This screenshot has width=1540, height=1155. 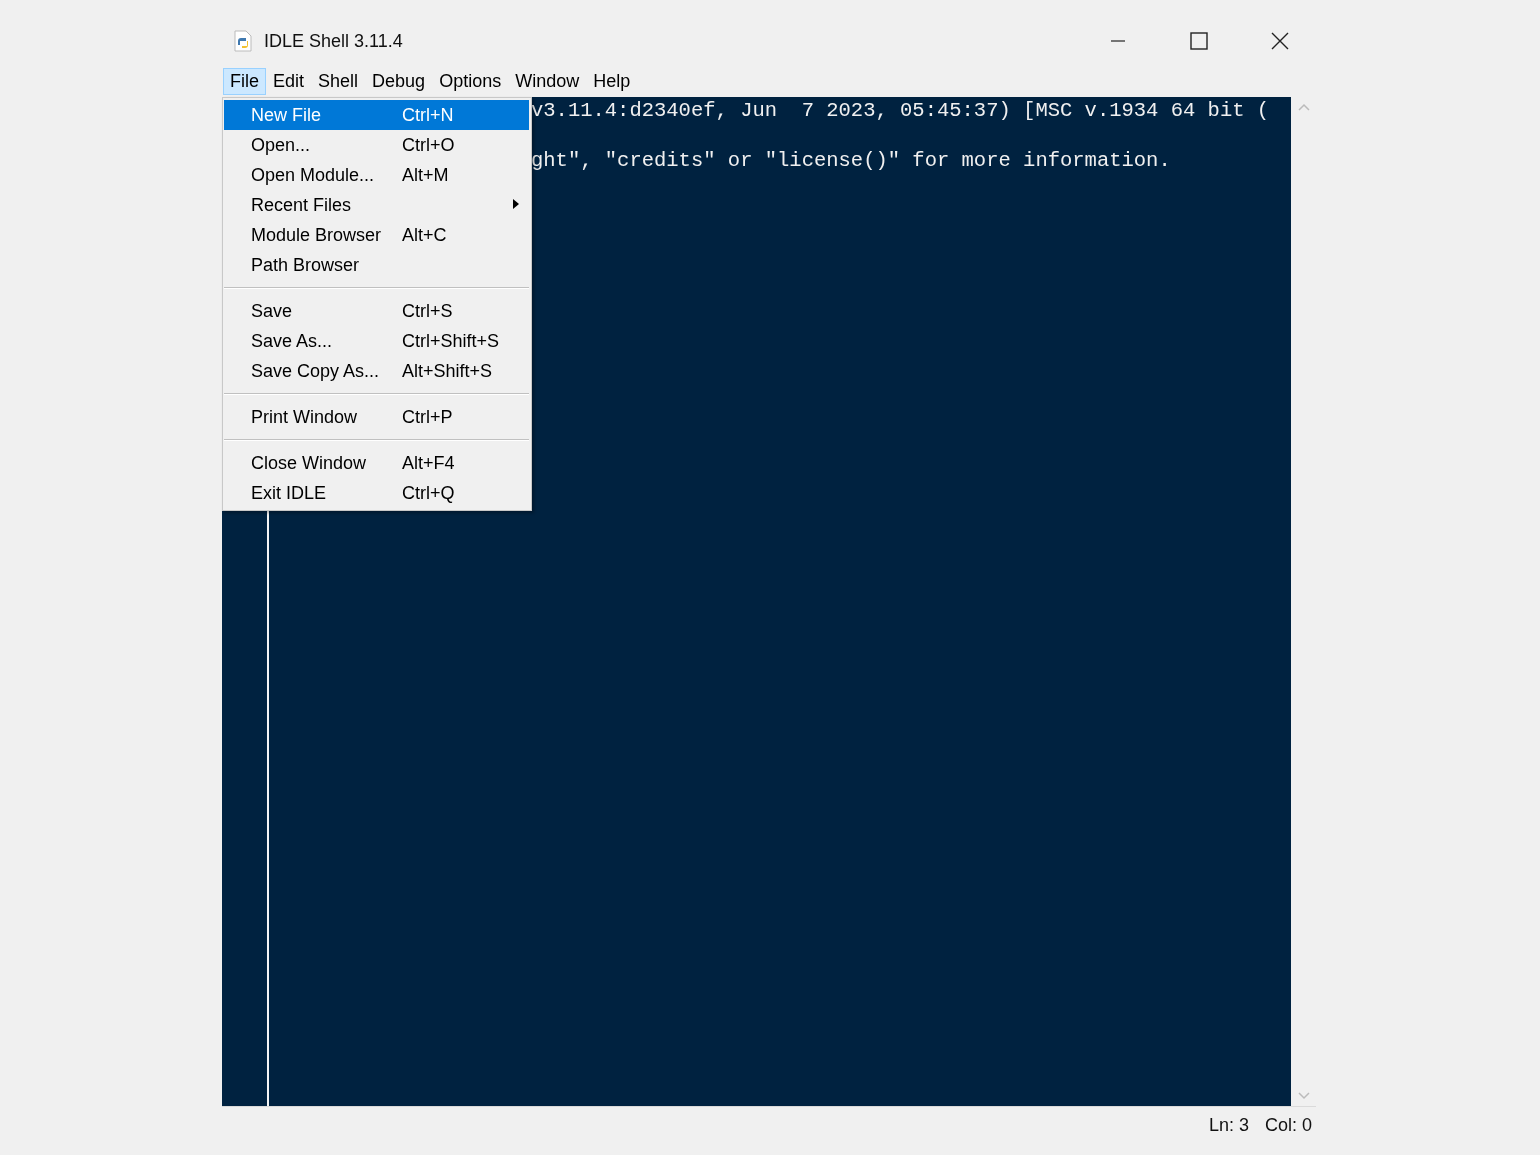 What do you see at coordinates (612, 81) in the screenshot?
I see `menu-item: Help` at bounding box center [612, 81].